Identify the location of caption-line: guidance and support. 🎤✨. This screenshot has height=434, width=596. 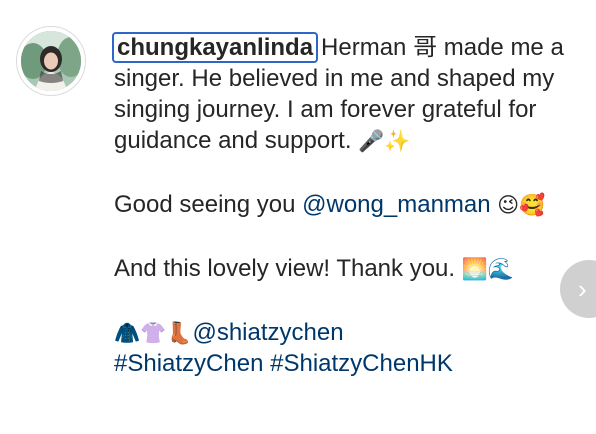
(355, 140).